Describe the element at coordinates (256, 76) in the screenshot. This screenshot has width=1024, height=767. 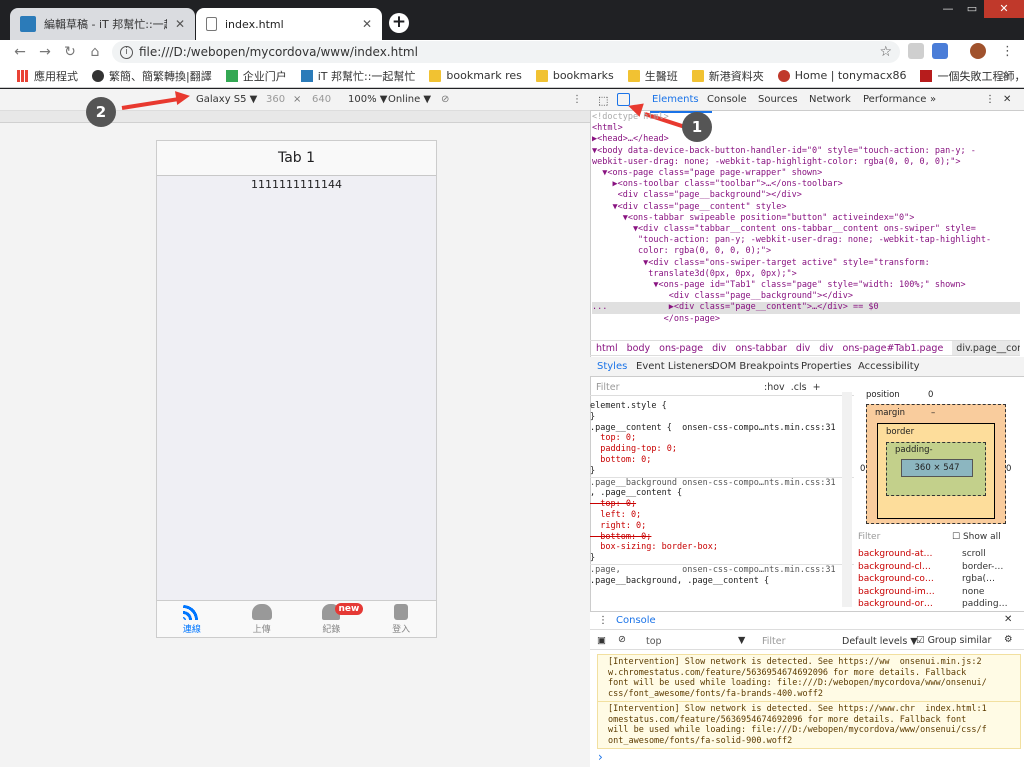
I see `bookmark-item: 企业门户` at that location.